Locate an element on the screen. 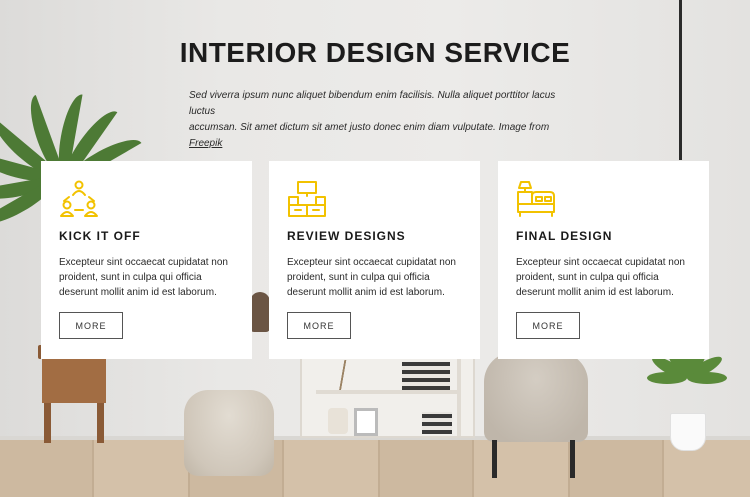 Image resolution: width=750 pixels, height=497 pixels. wooden-floor is located at coordinates (375, 468).